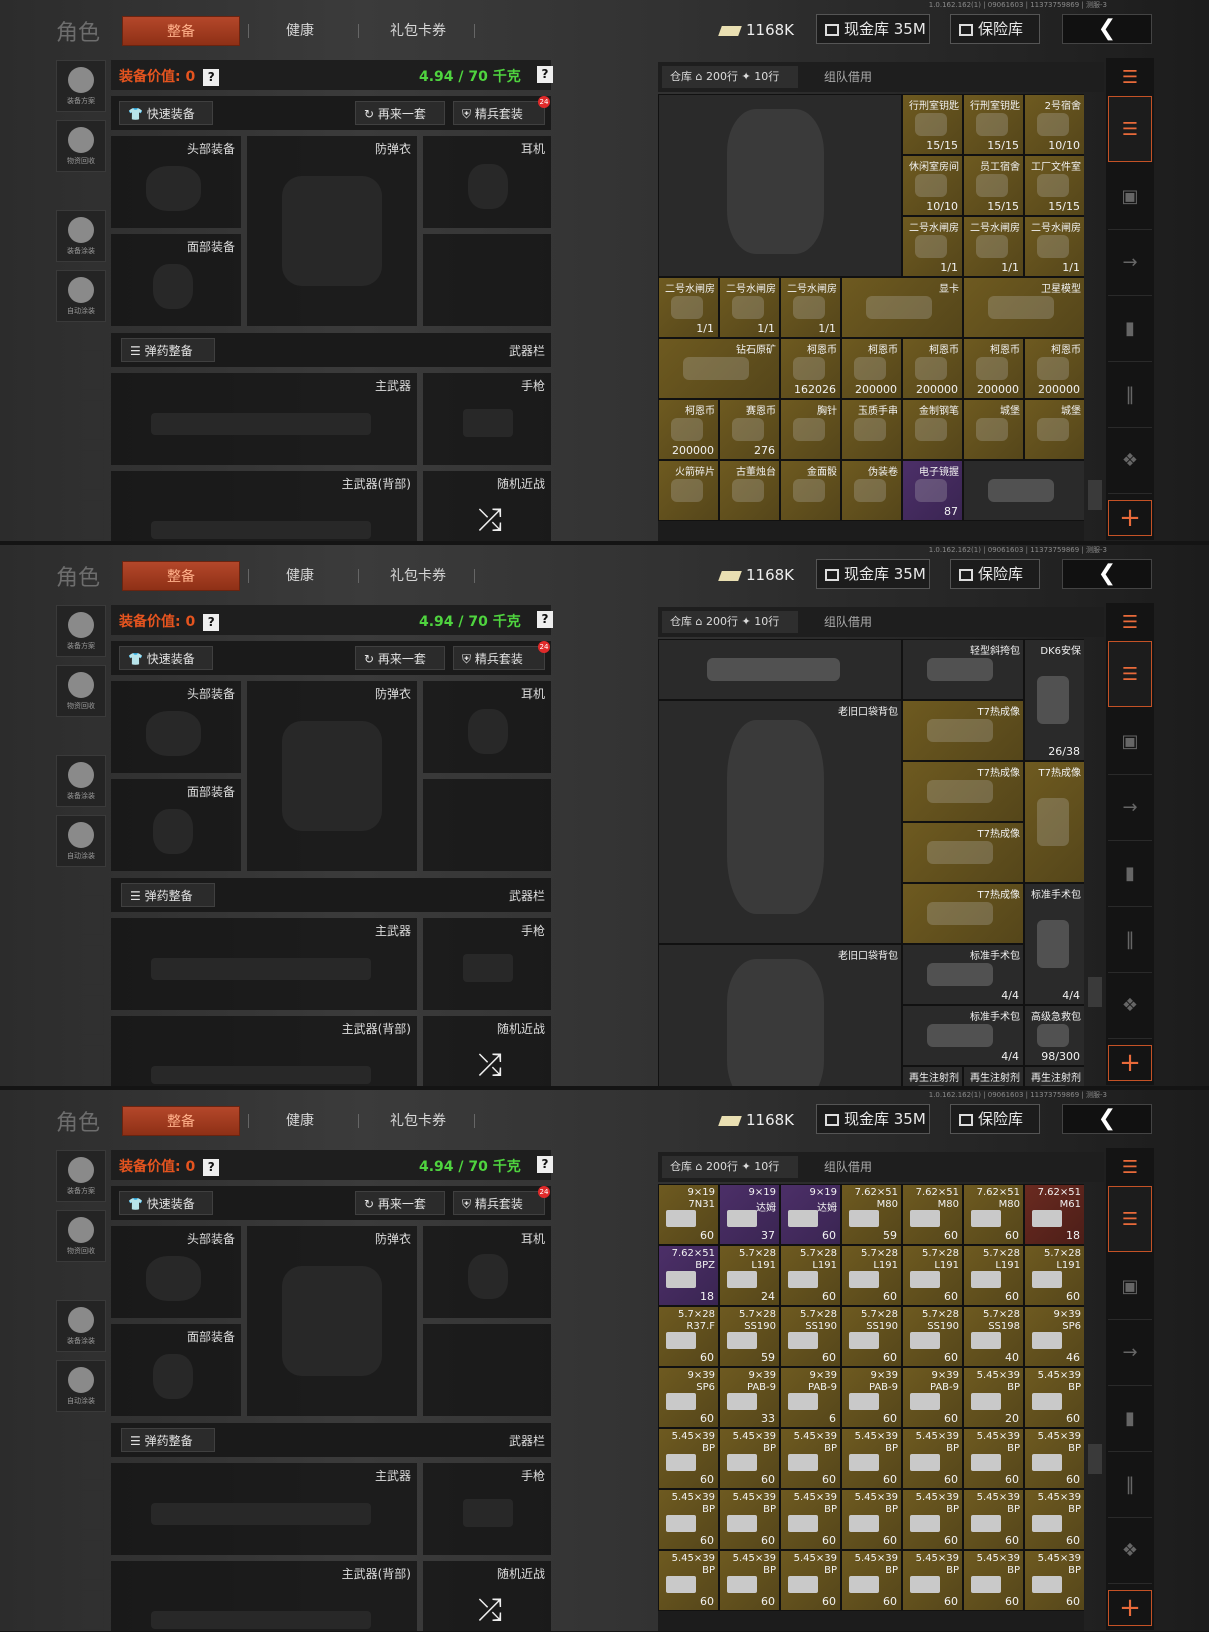  I want to click on ammo-item: 5.7×28 SS190 60, so click(810, 1336).